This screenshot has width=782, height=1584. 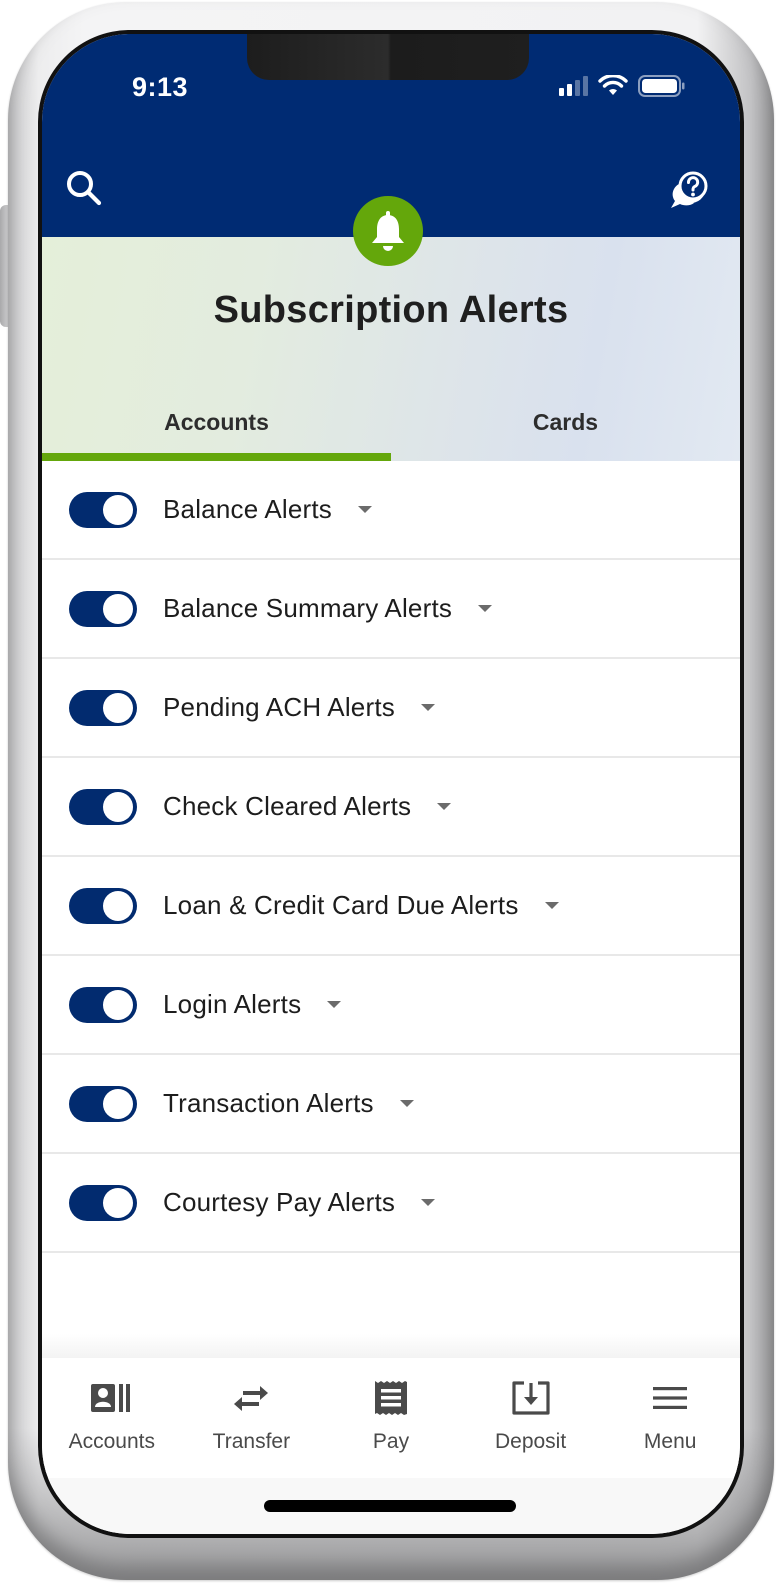 What do you see at coordinates (279, 707) in the screenshot?
I see `alert-label: Pending ACH Alerts` at bounding box center [279, 707].